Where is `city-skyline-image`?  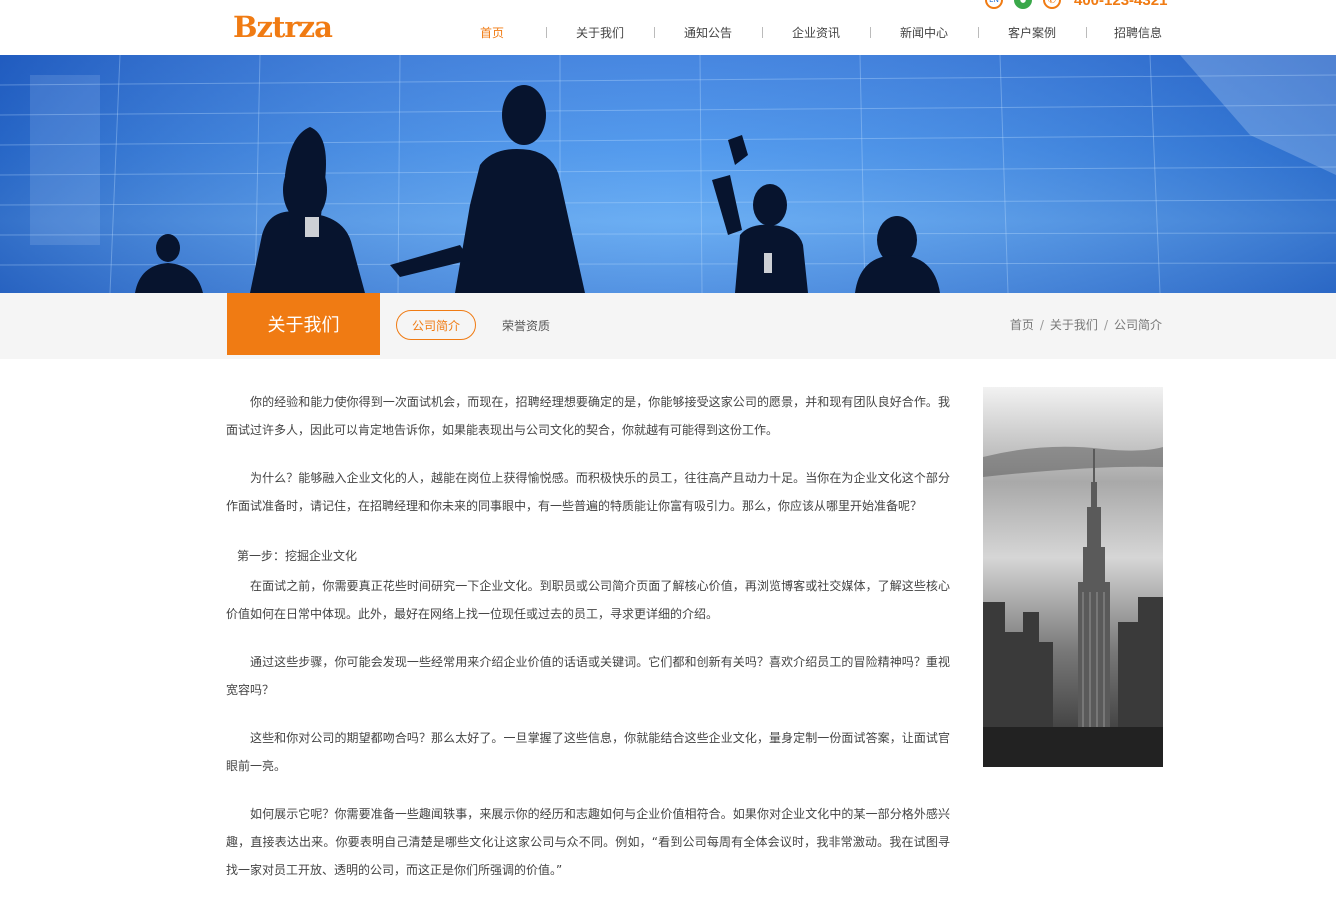 city-skyline-image is located at coordinates (1073, 577).